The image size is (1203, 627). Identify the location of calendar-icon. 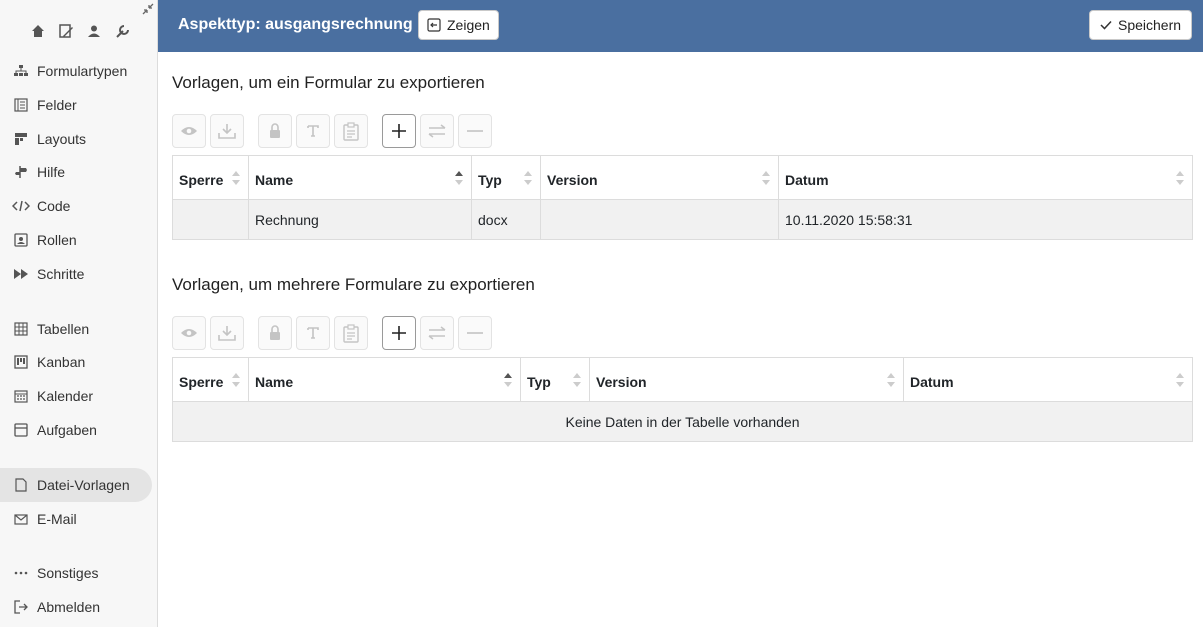
(21, 396).